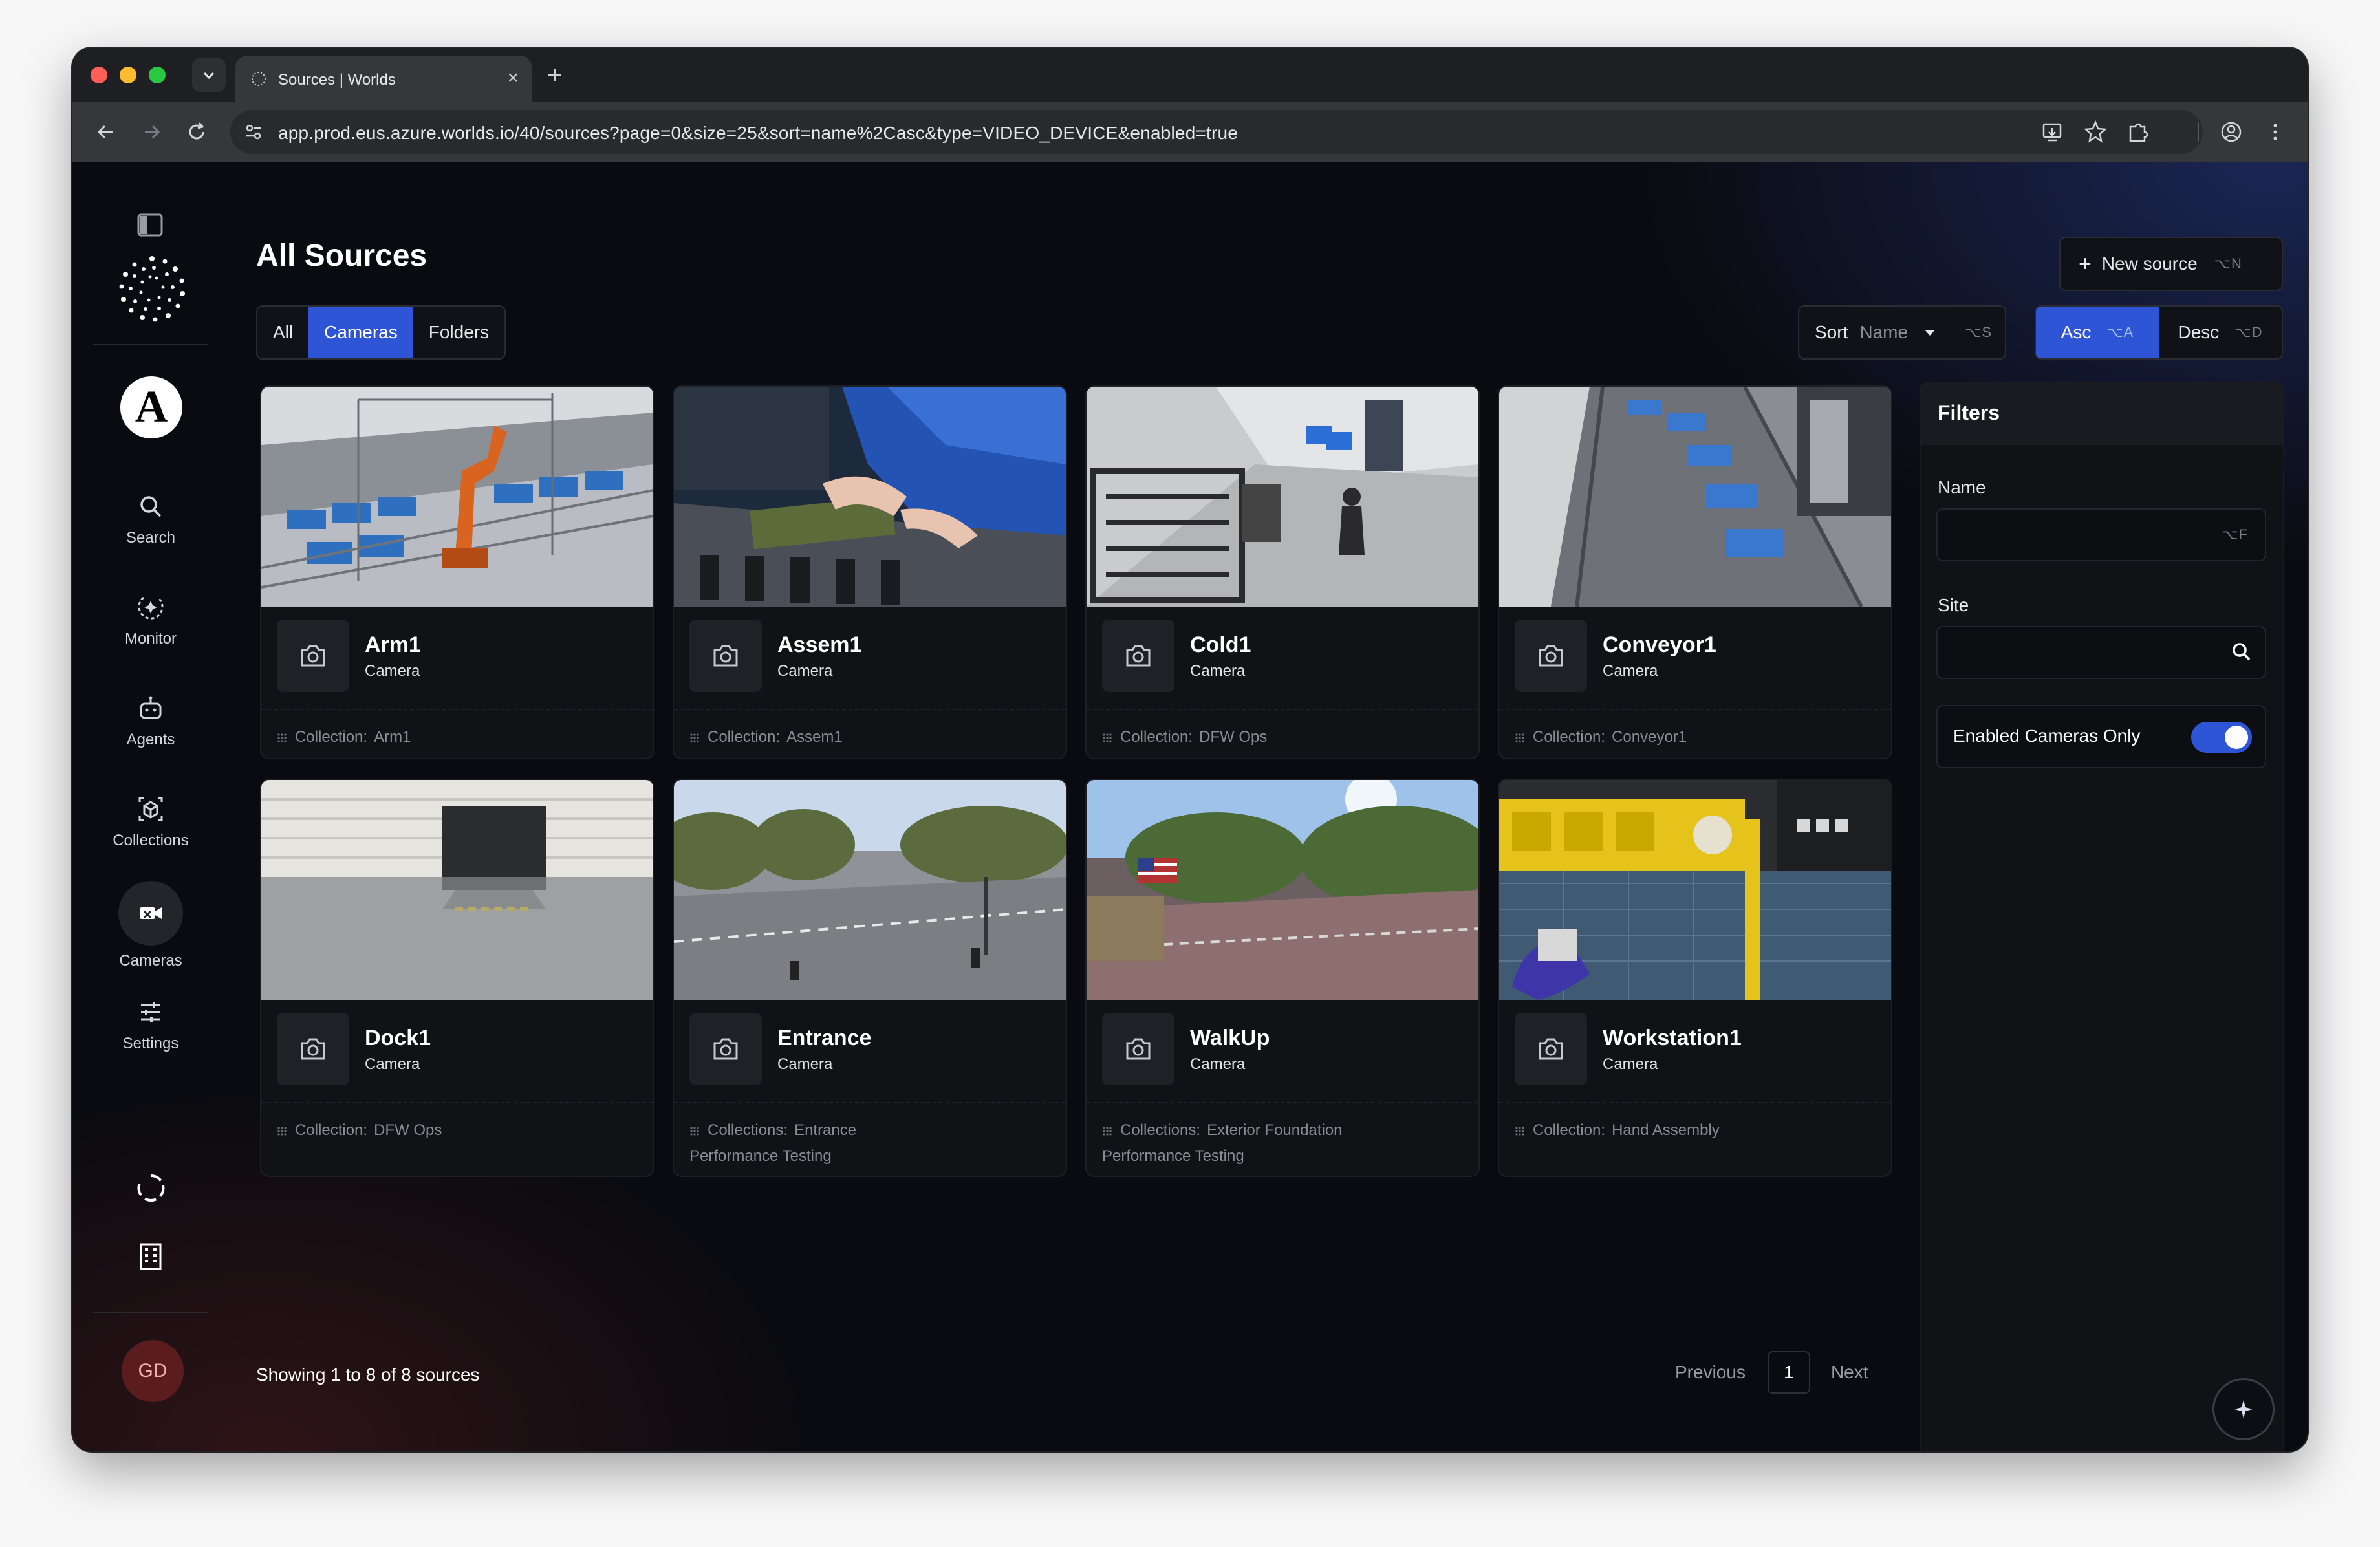 The image size is (2380, 1547). What do you see at coordinates (2097, 332) in the screenshot?
I see `sort-asc-button: Asc ⌥A` at bounding box center [2097, 332].